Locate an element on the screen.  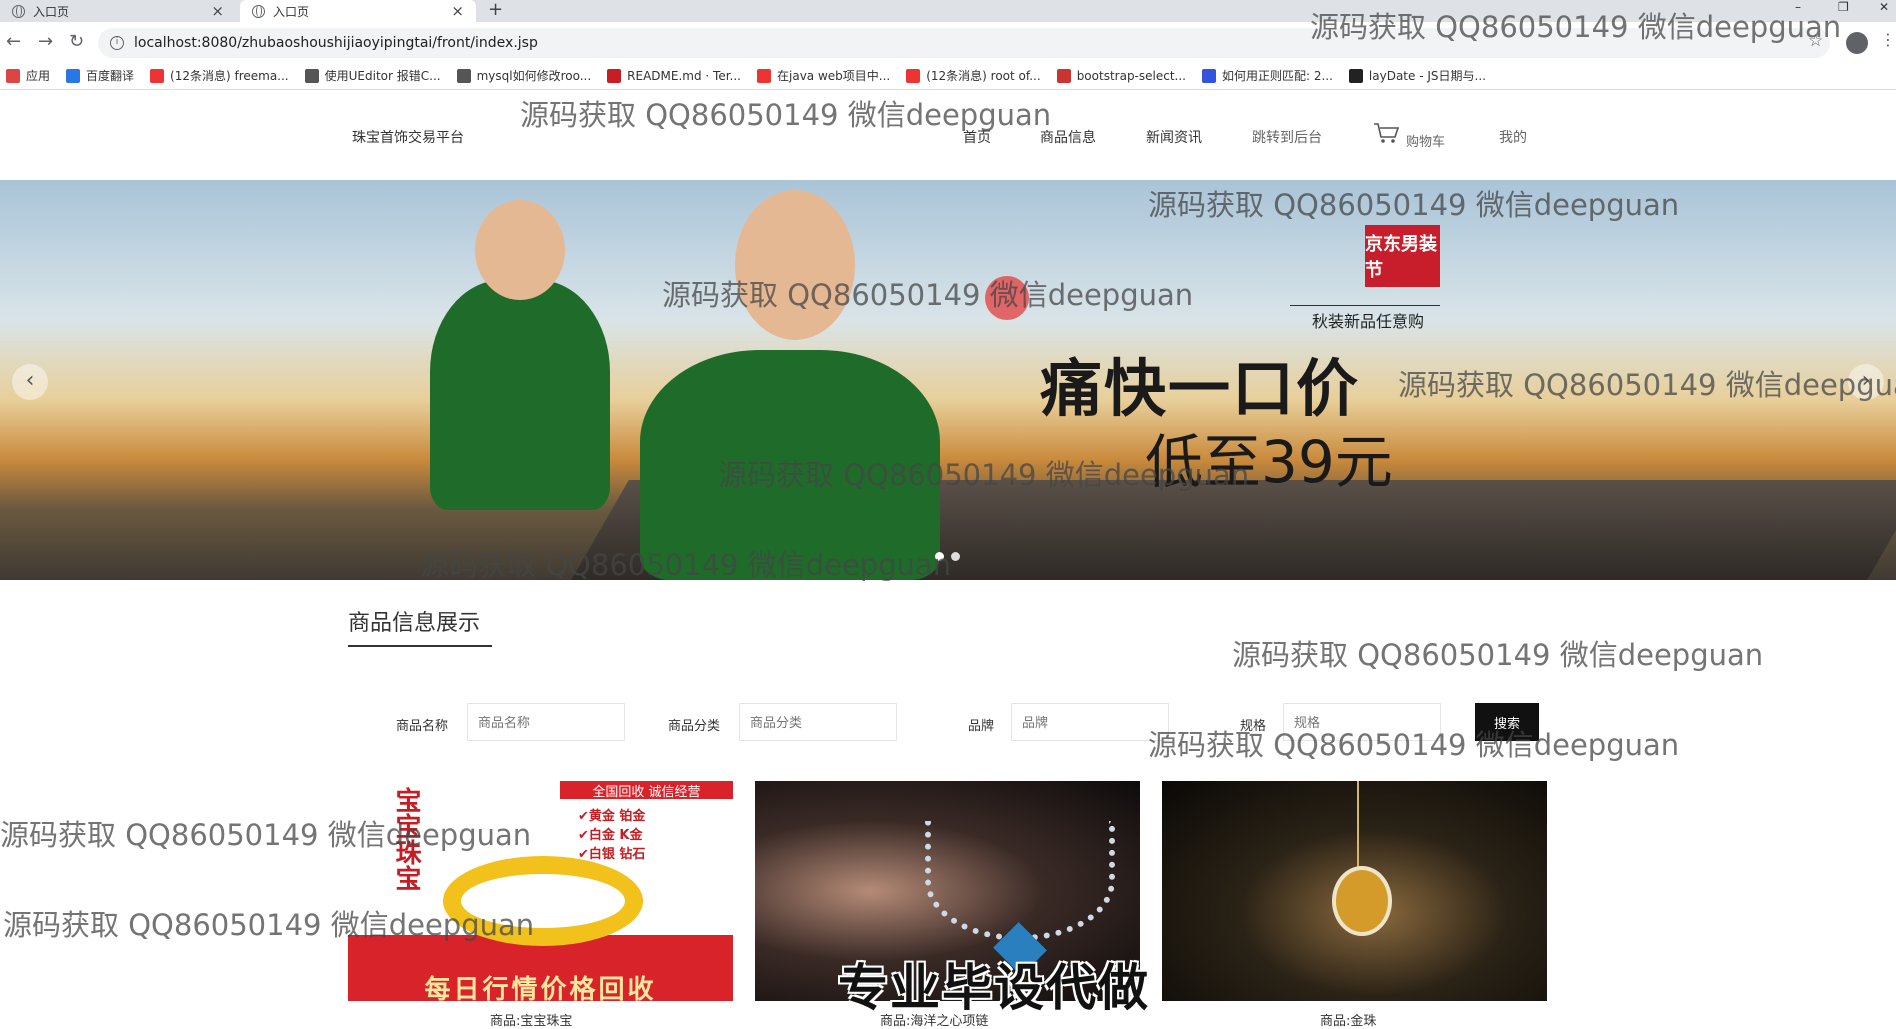
new-tab-icon: + is located at coordinates (495, 11).